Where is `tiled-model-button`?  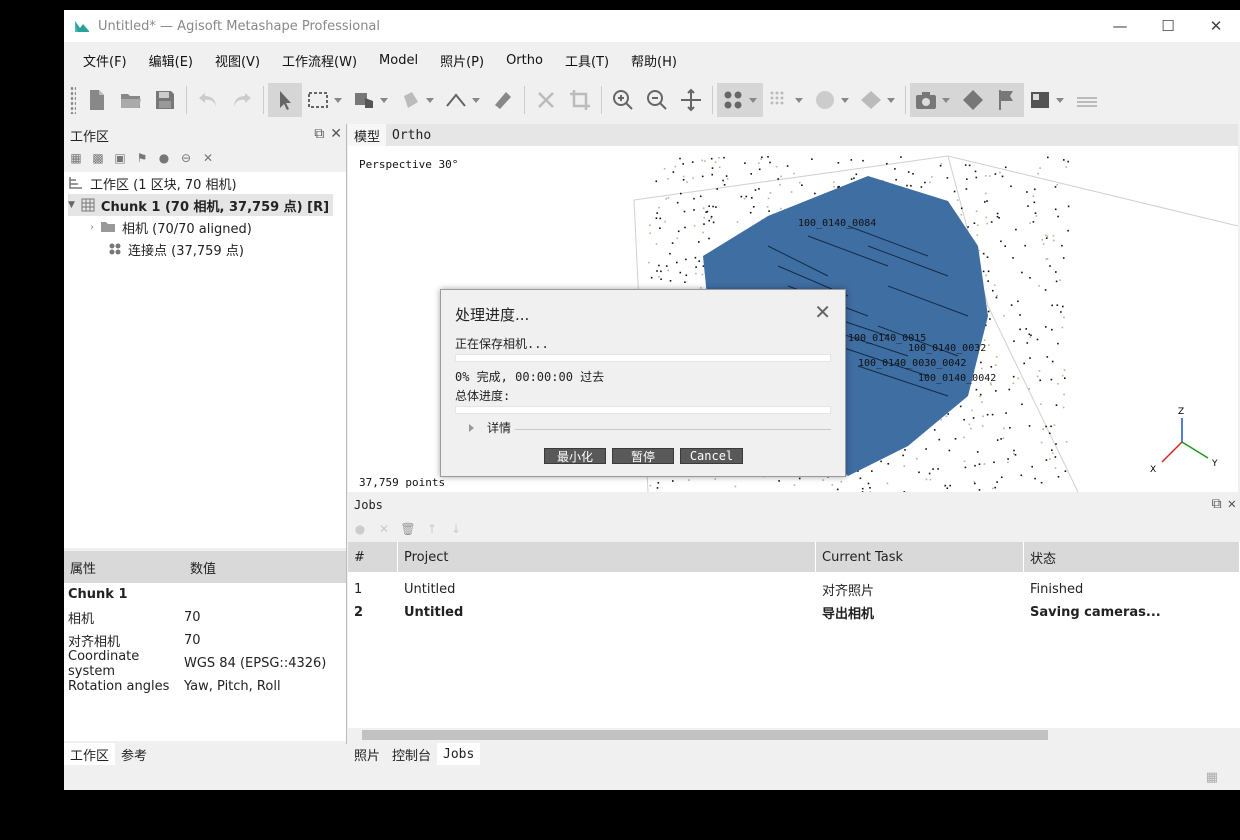
tiled-model-button is located at coordinates (878, 100).